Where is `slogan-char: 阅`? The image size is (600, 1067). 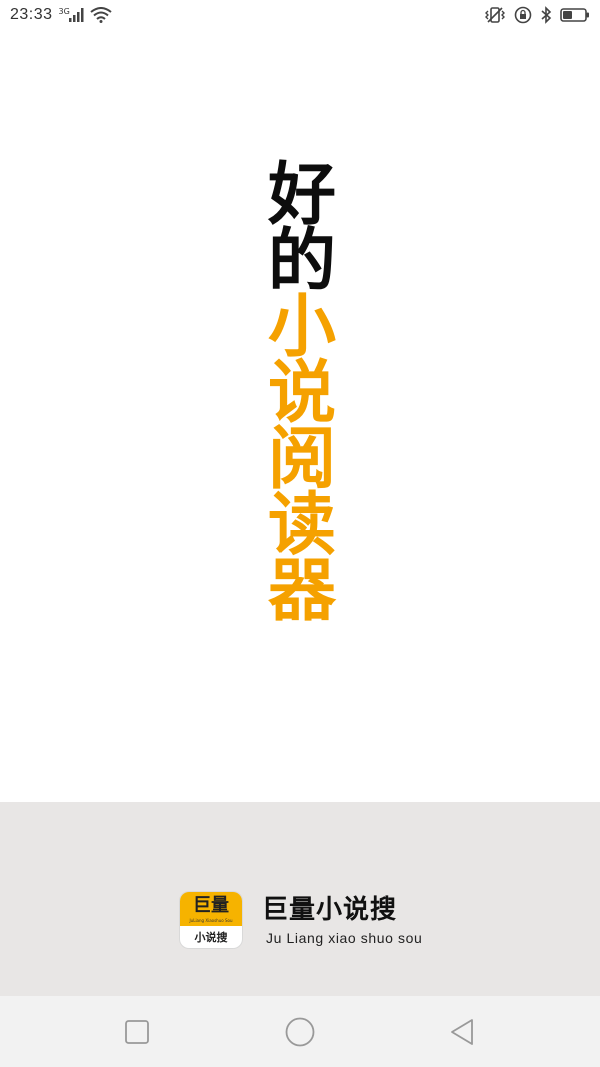 slogan-char: 阅 is located at coordinates (301, 459).